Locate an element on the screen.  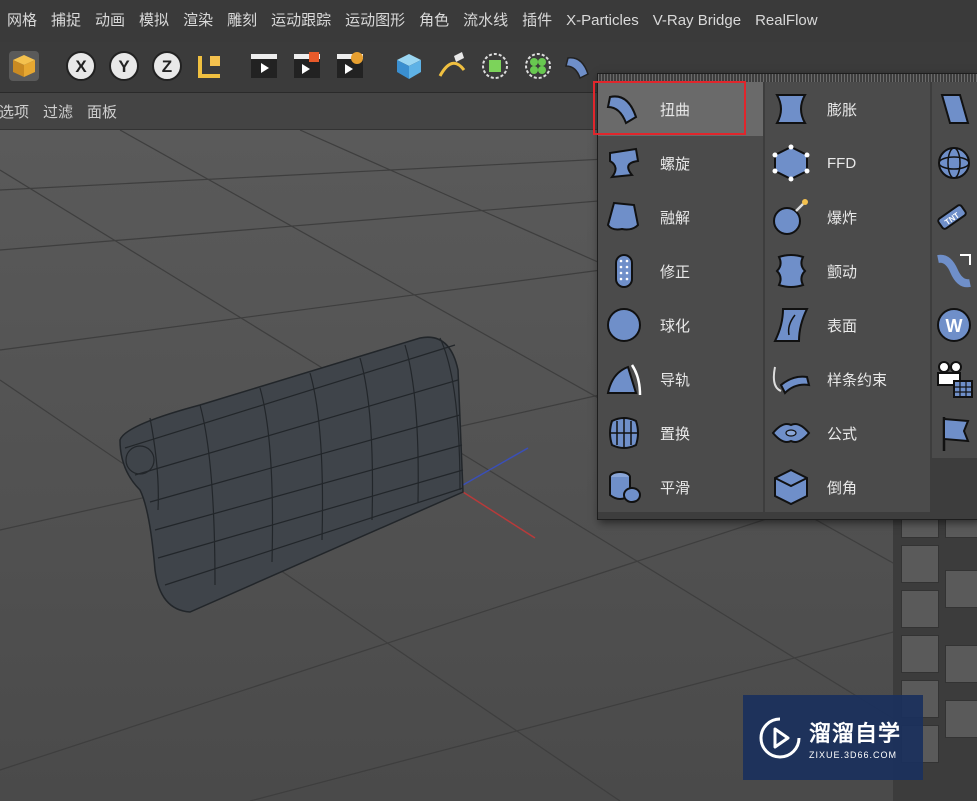
surface-icon is located at coordinates (791, 325).